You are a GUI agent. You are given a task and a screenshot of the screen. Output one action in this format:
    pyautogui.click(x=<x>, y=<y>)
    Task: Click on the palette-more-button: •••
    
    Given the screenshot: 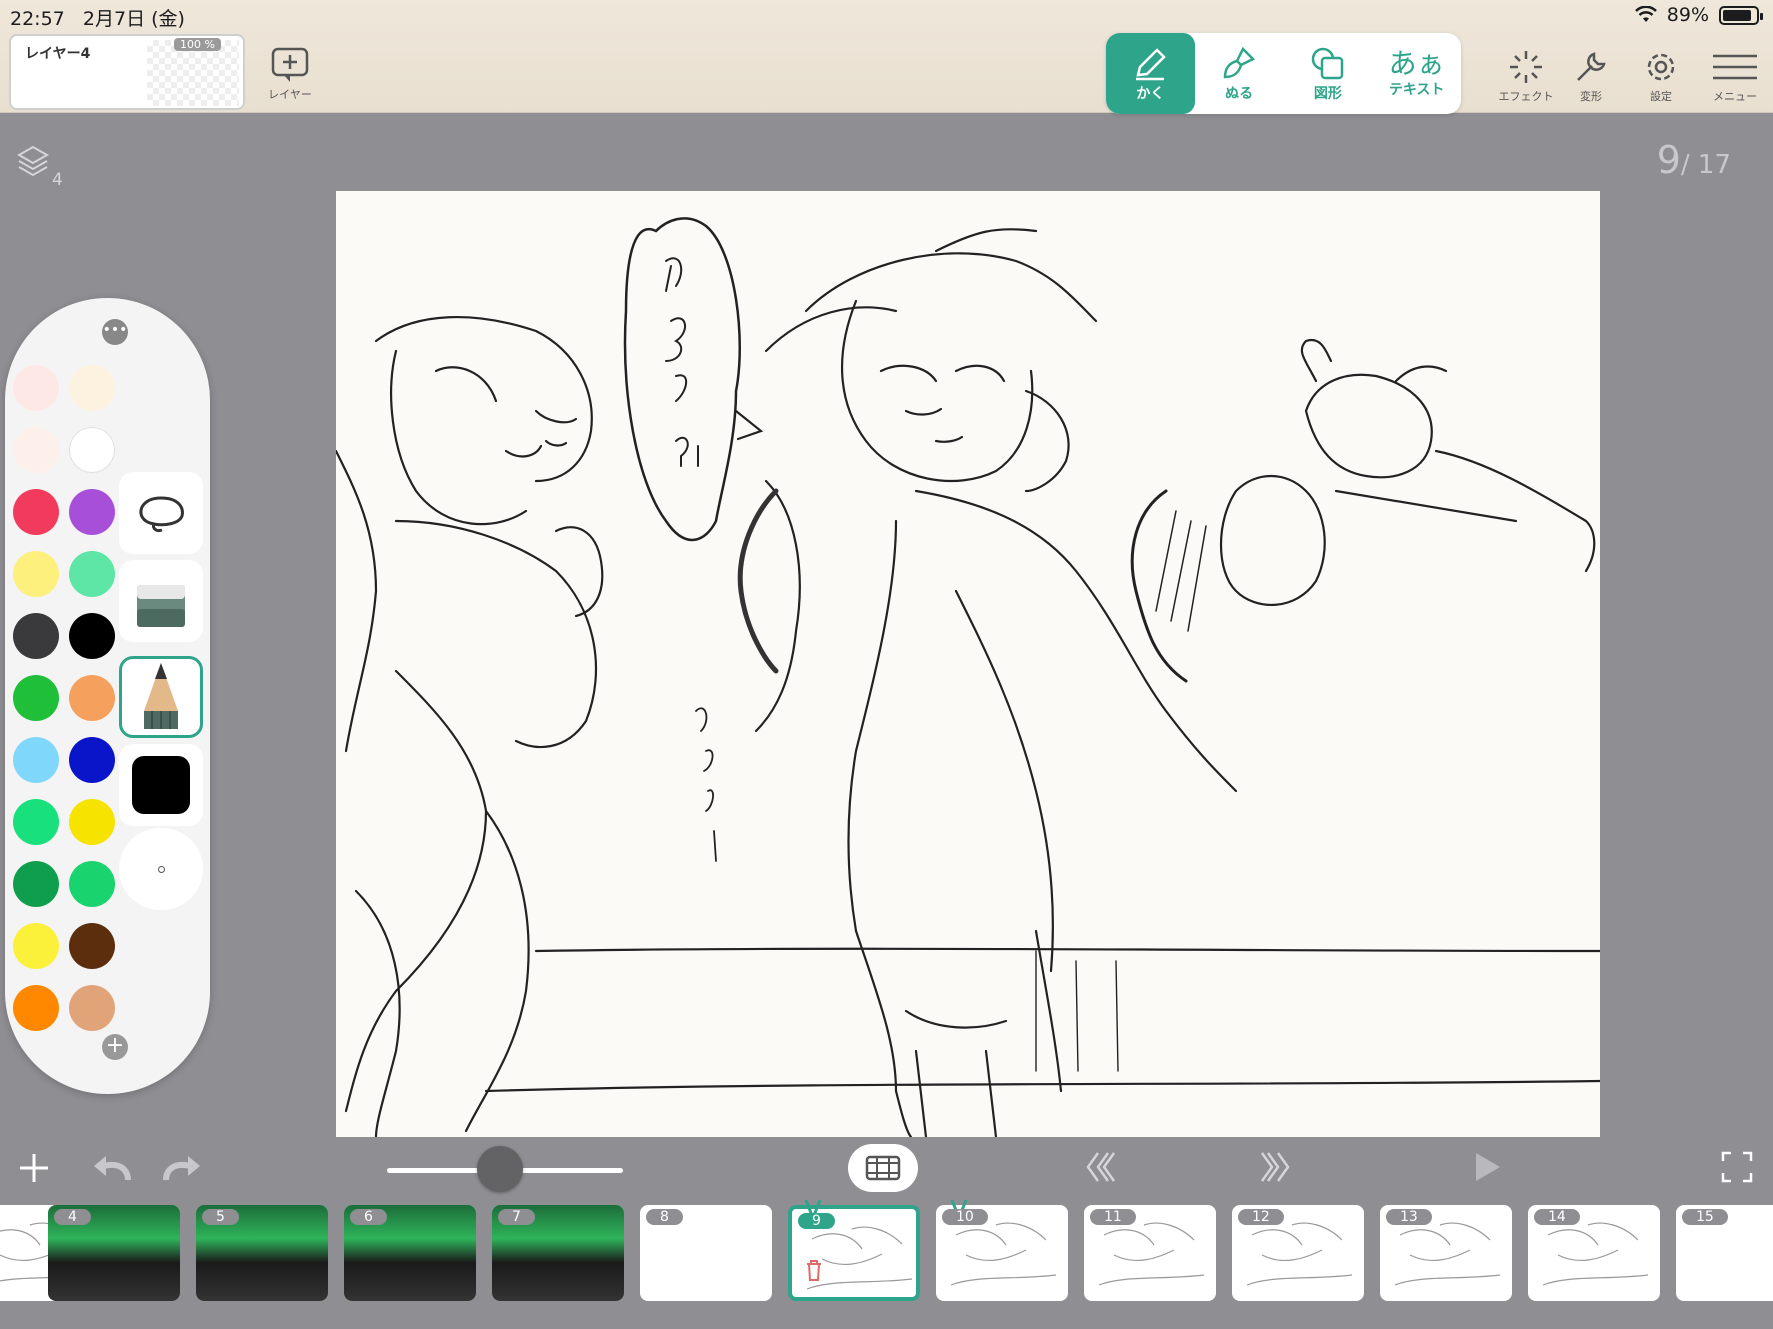 What is the action you would take?
    pyautogui.click(x=115, y=332)
    